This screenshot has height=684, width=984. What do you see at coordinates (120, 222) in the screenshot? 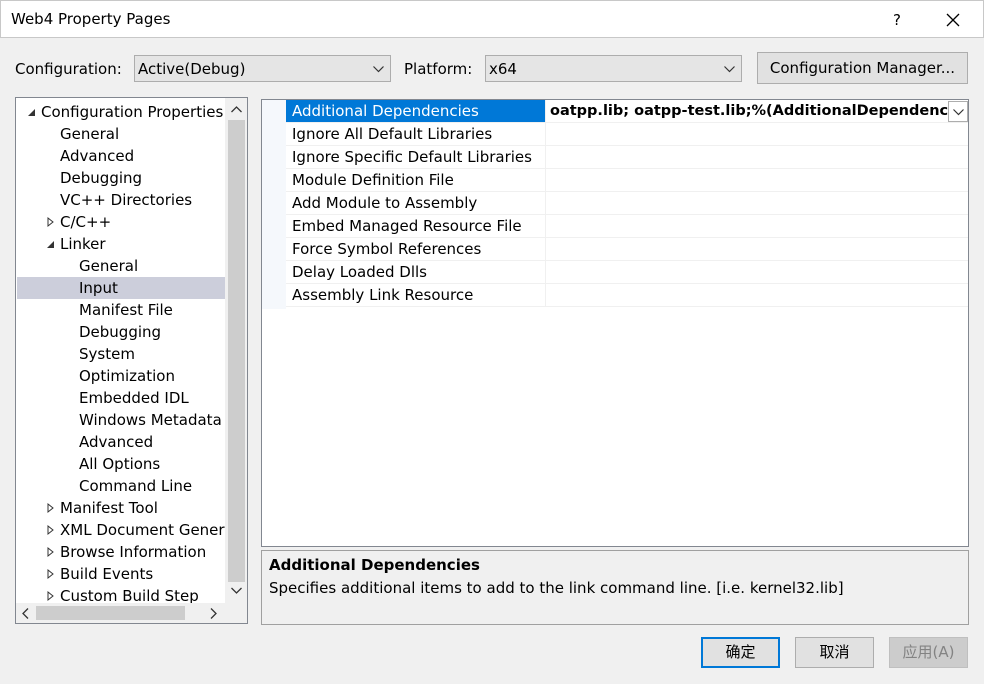
I see `tree-item: C/C++` at bounding box center [120, 222].